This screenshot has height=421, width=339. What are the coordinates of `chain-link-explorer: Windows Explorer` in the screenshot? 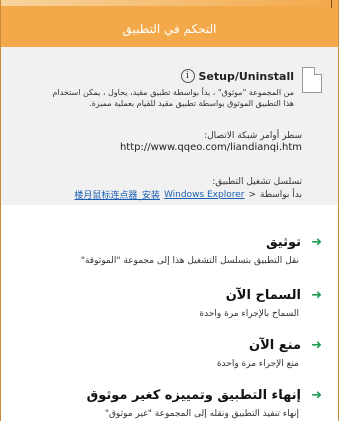 It's located at (204, 195).